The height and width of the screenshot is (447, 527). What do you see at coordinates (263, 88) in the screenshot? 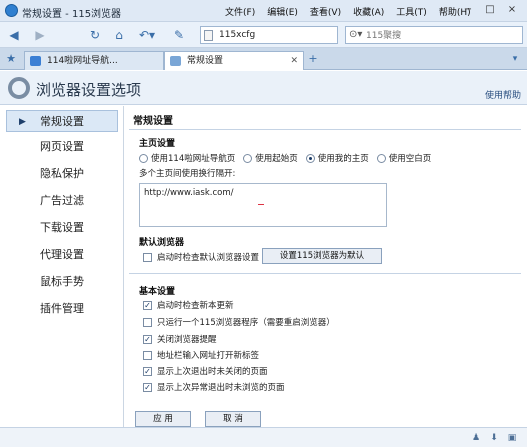
I see `settings-header: 浏览器设置选项 使用帮助` at bounding box center [263, 88].